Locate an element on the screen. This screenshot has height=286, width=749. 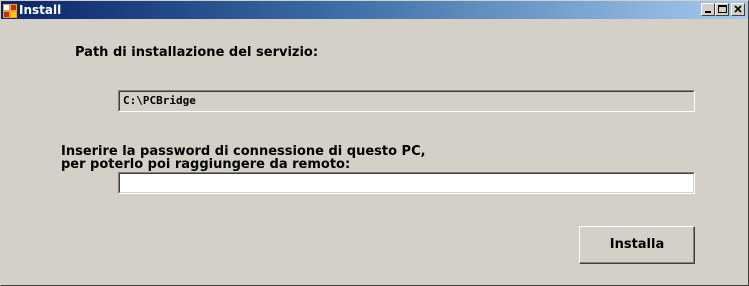
minimize-icon is located at coordinates (708, 12).